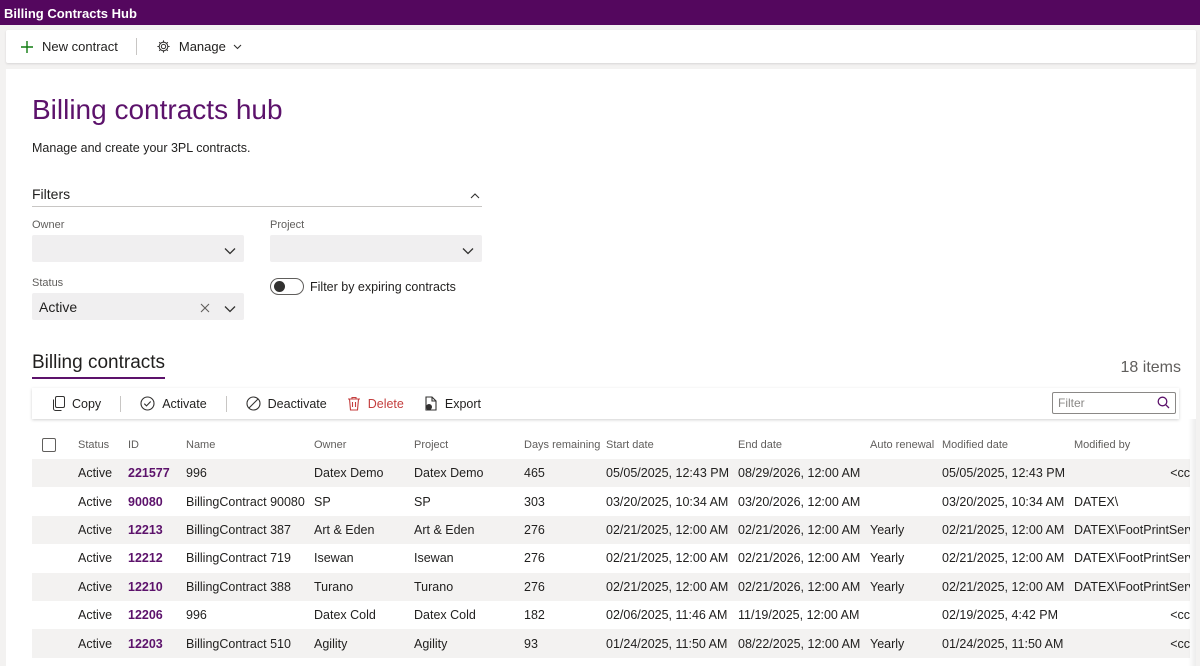  Describe the element at coordinates (286, 403) in the screenshot. I see `deactivate-button: Deactivate` at that location.